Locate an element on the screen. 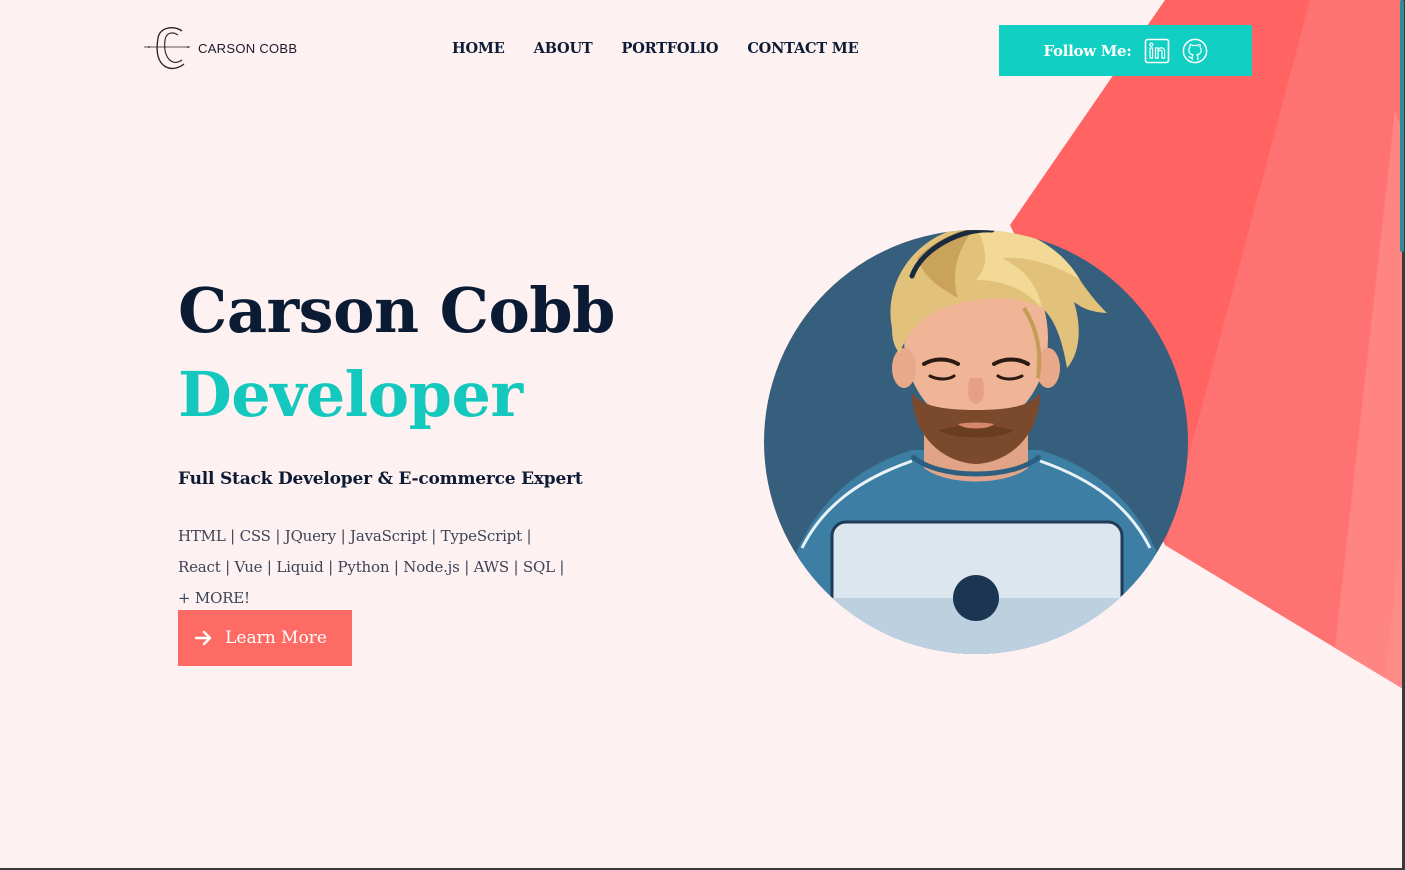  main-nav: HOME ABOUT PORTFOLIO CONTACT ME is located at coordinates (655, 48).